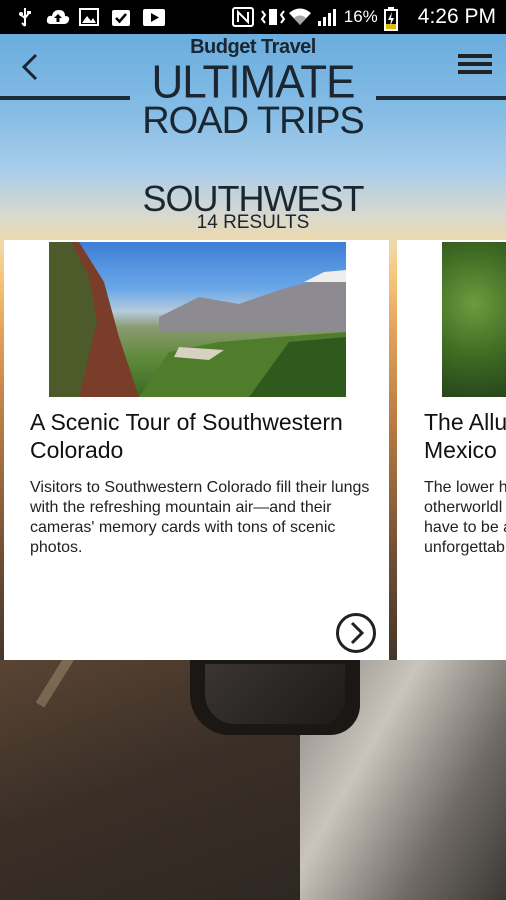 The height and width of the screenshot is (900, 506). I want to click on card-title: A Scenic Tour of Southwestern Colorado, so click(186, 436).